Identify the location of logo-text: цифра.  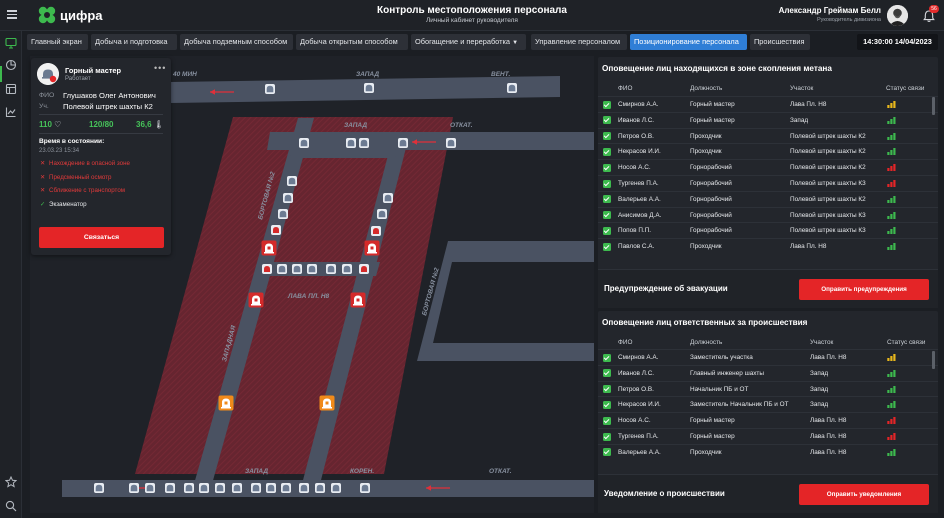
(81, 15).